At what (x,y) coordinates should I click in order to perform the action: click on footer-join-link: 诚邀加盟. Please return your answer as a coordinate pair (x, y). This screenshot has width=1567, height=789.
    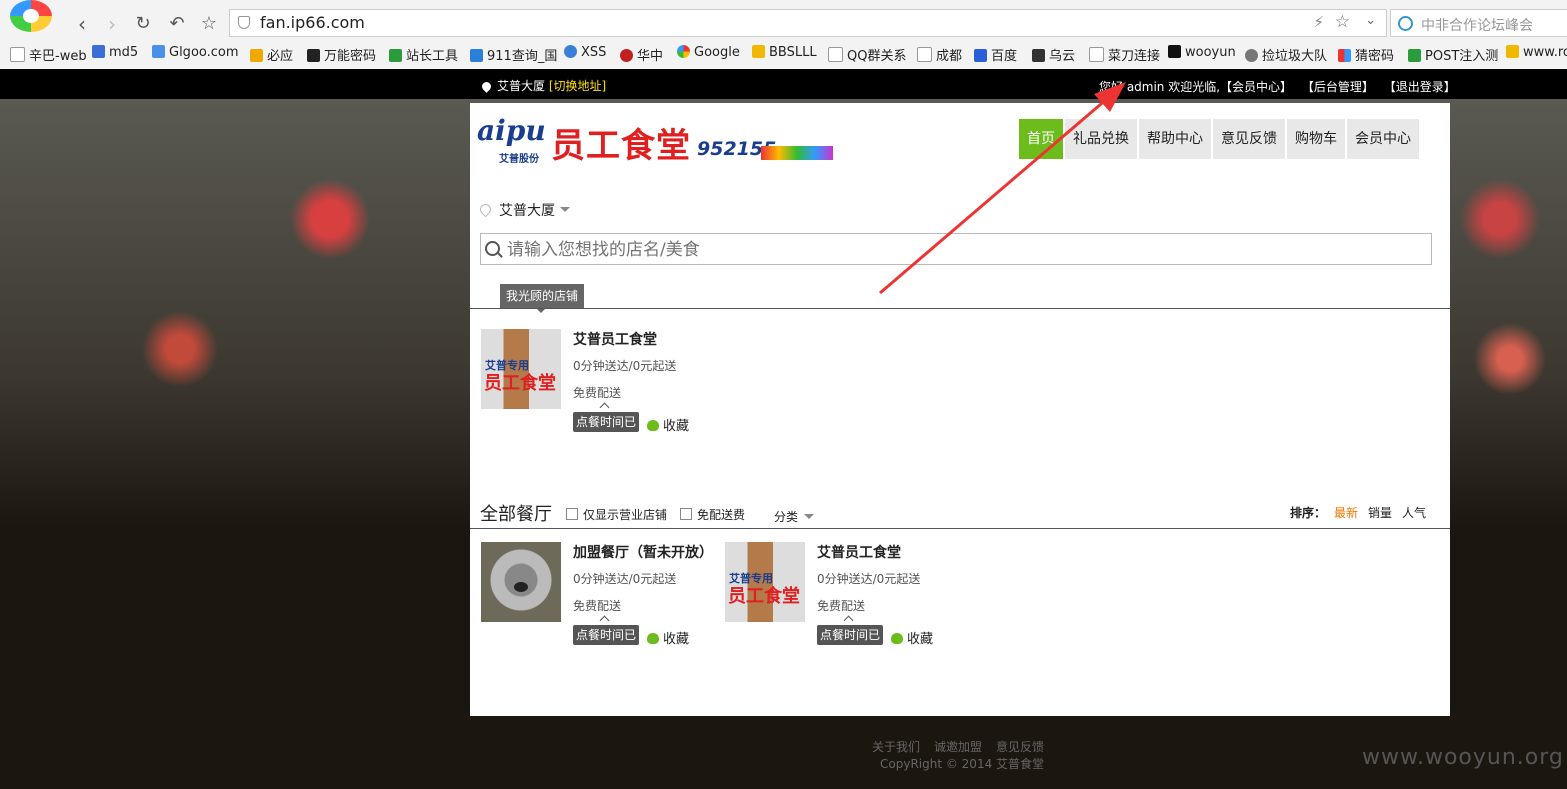
    Looking at the image, I should click on (958, 747).